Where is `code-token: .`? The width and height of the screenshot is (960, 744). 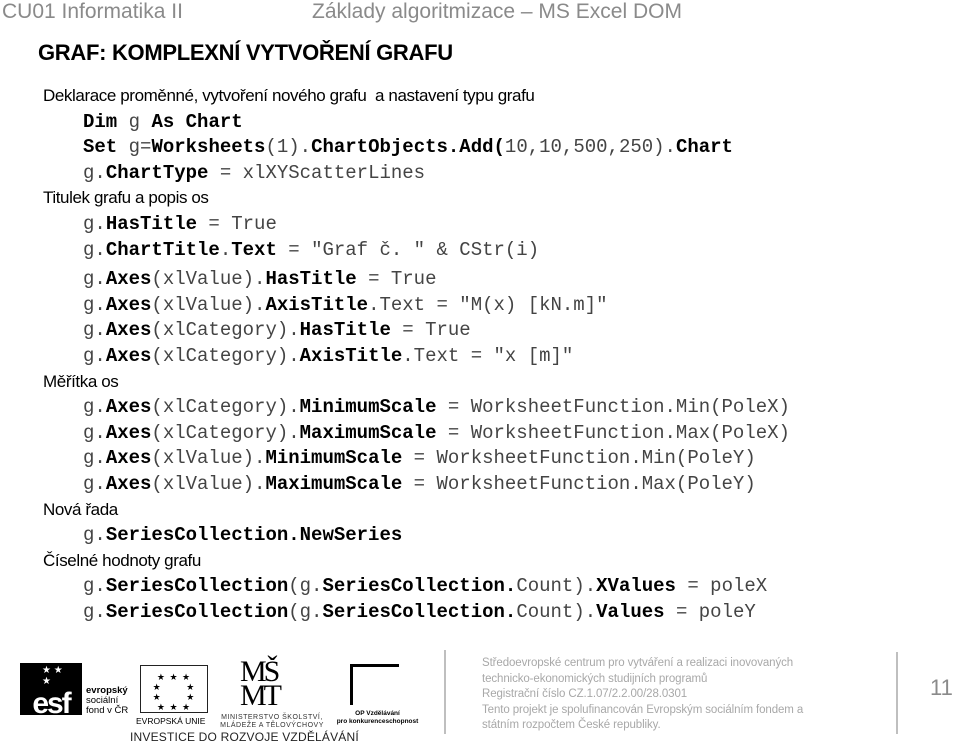 code-token: . is located at coordinates (225, 249).